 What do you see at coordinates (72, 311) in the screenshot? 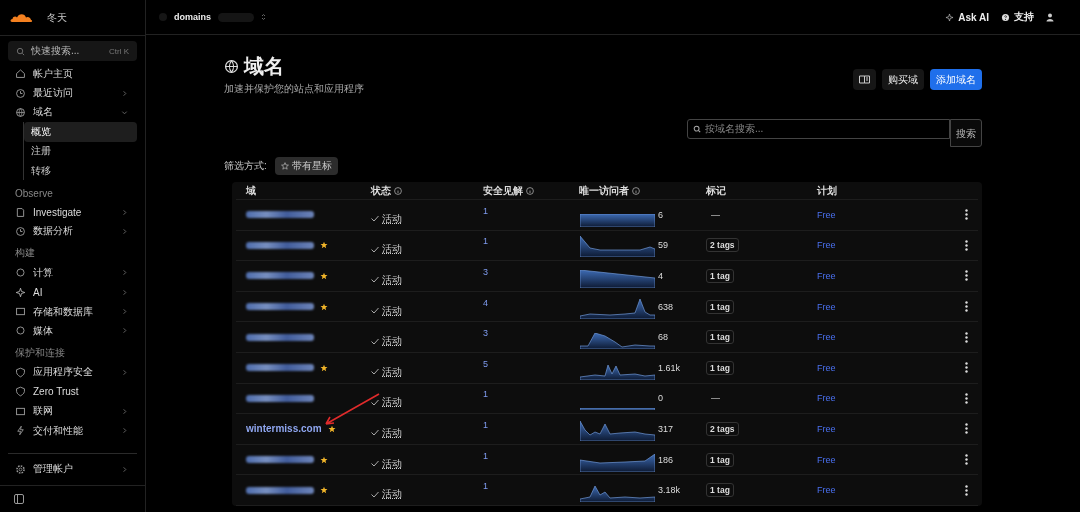
I see `sidebar-item: 存储和数据库` at bounding box center [72, 311].